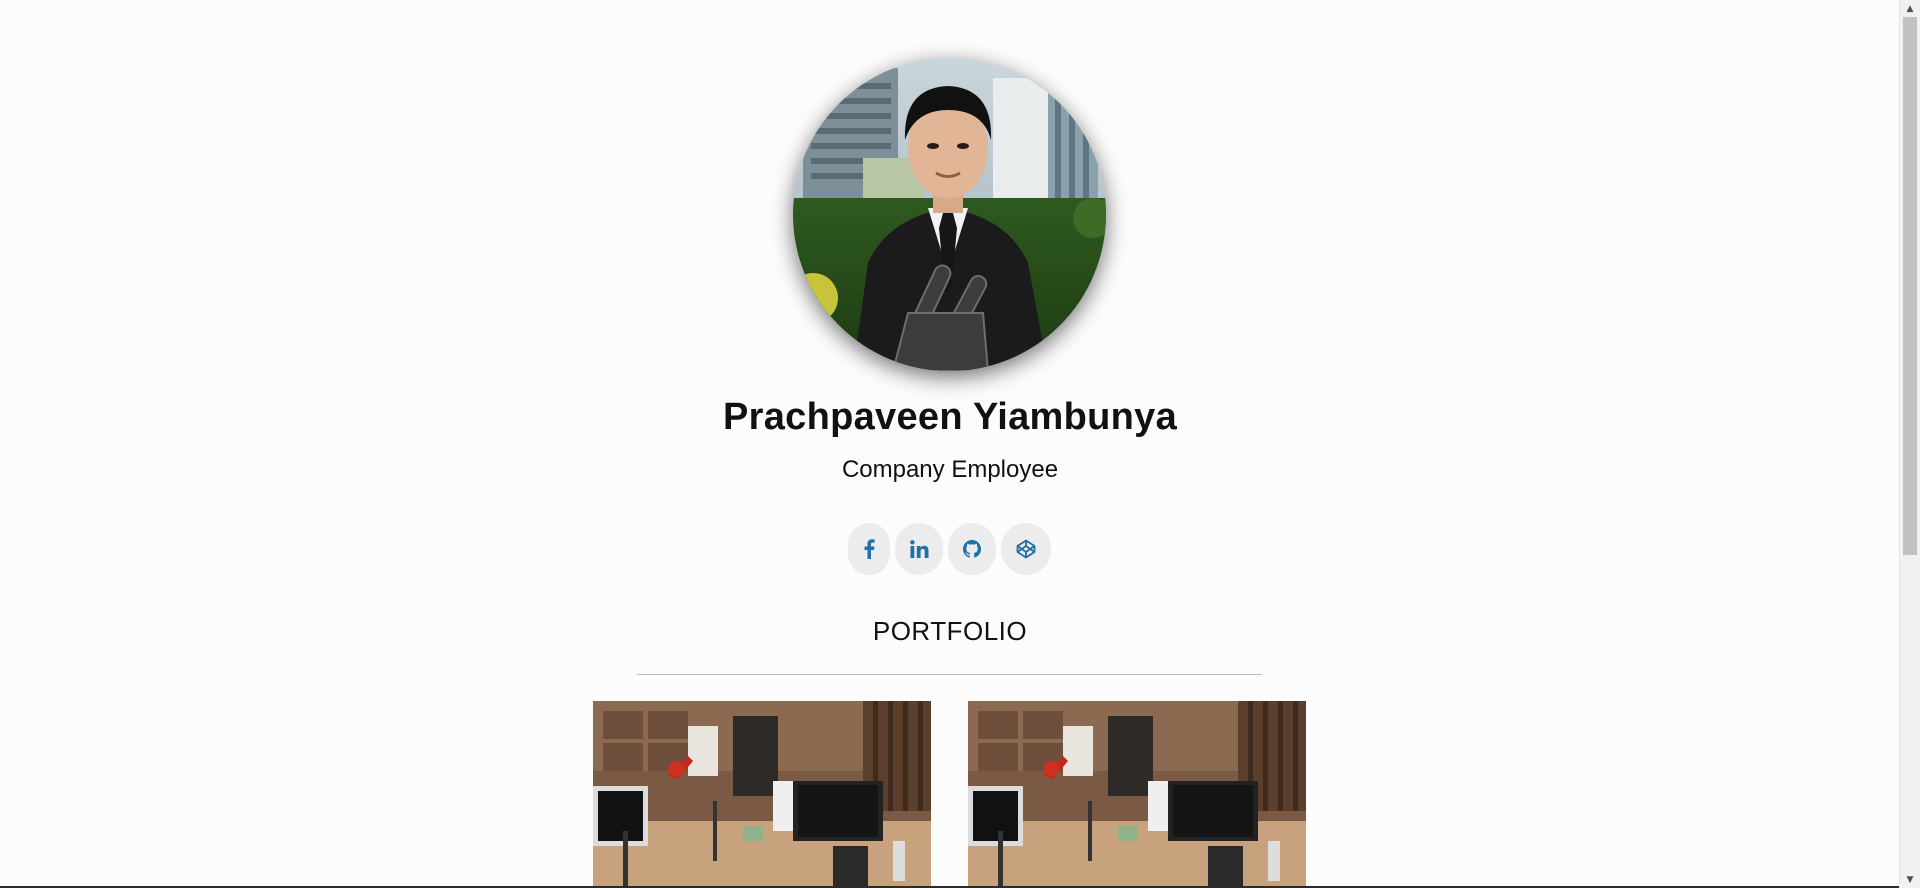 The height and width of the screenshot is (888, 1920). I want to click on facebook-icon, so click(869, 549).